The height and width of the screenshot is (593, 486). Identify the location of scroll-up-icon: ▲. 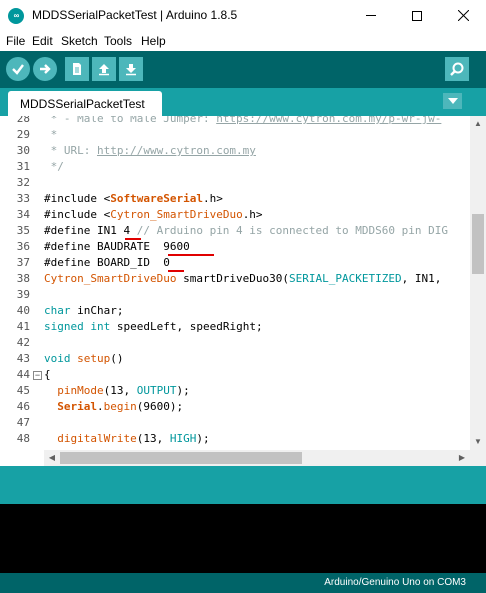
(478, 124).